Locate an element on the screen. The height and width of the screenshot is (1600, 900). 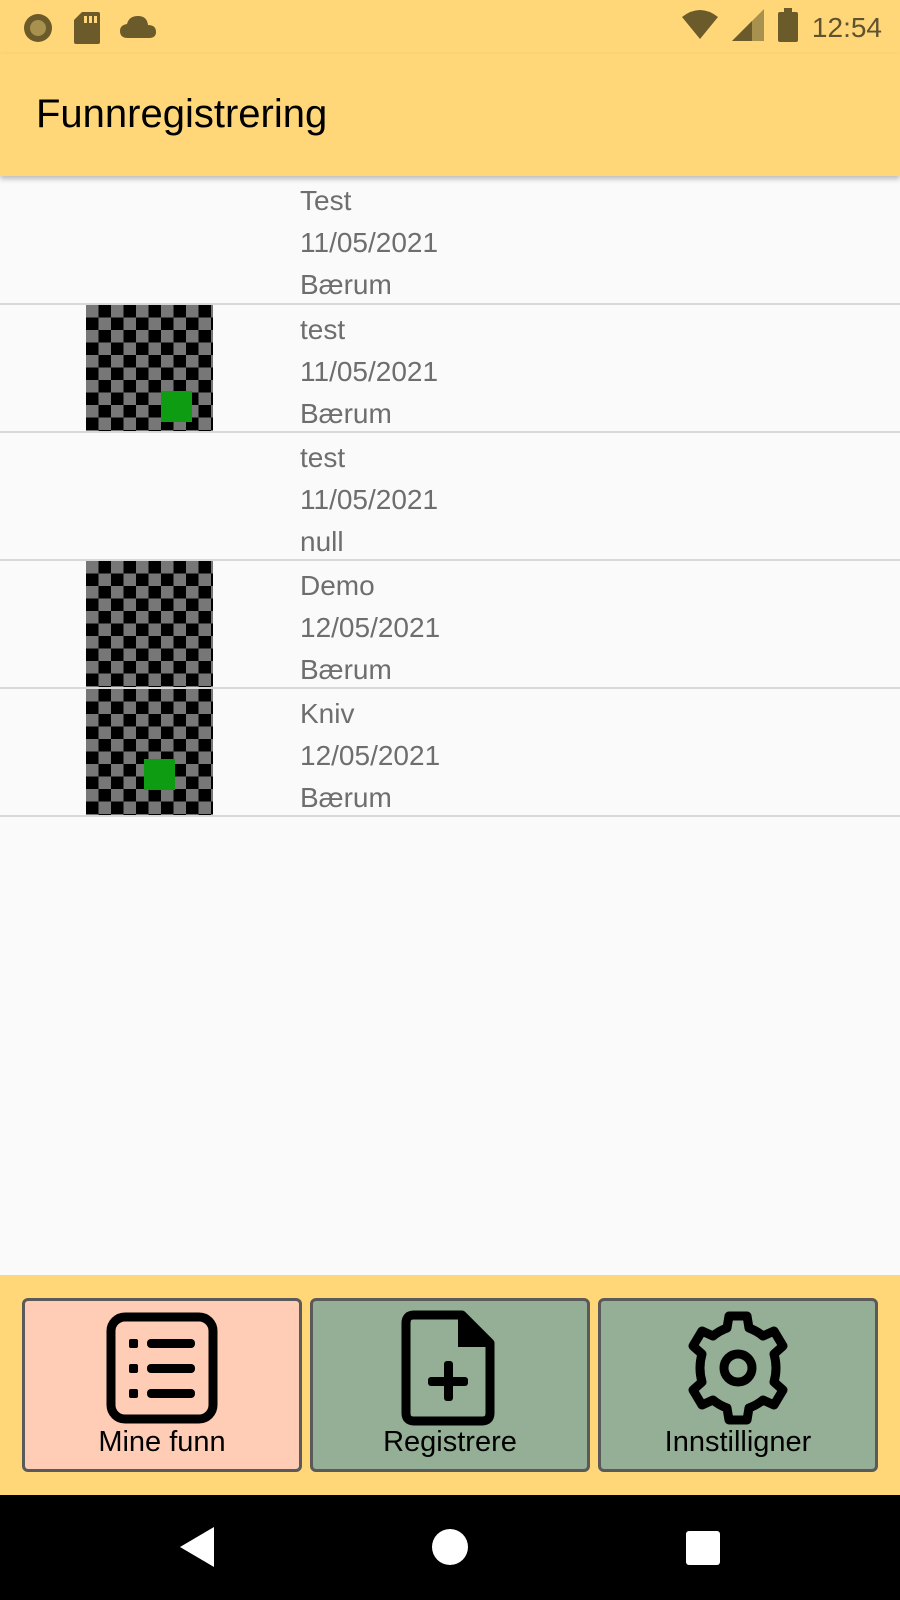
signal-icon is located at coordinates (747, 27).